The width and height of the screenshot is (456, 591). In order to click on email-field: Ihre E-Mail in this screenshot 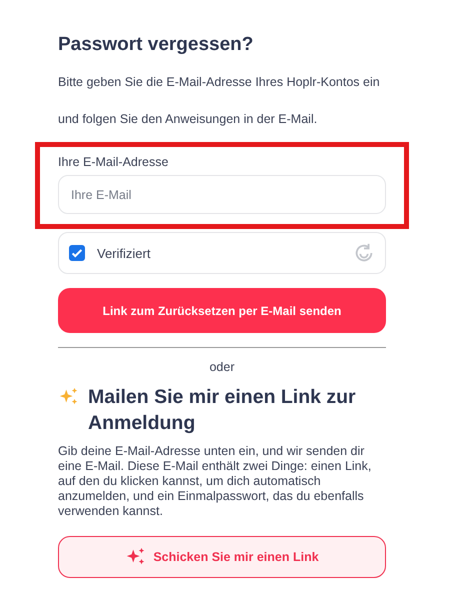, I will do `click(222, 194)`.